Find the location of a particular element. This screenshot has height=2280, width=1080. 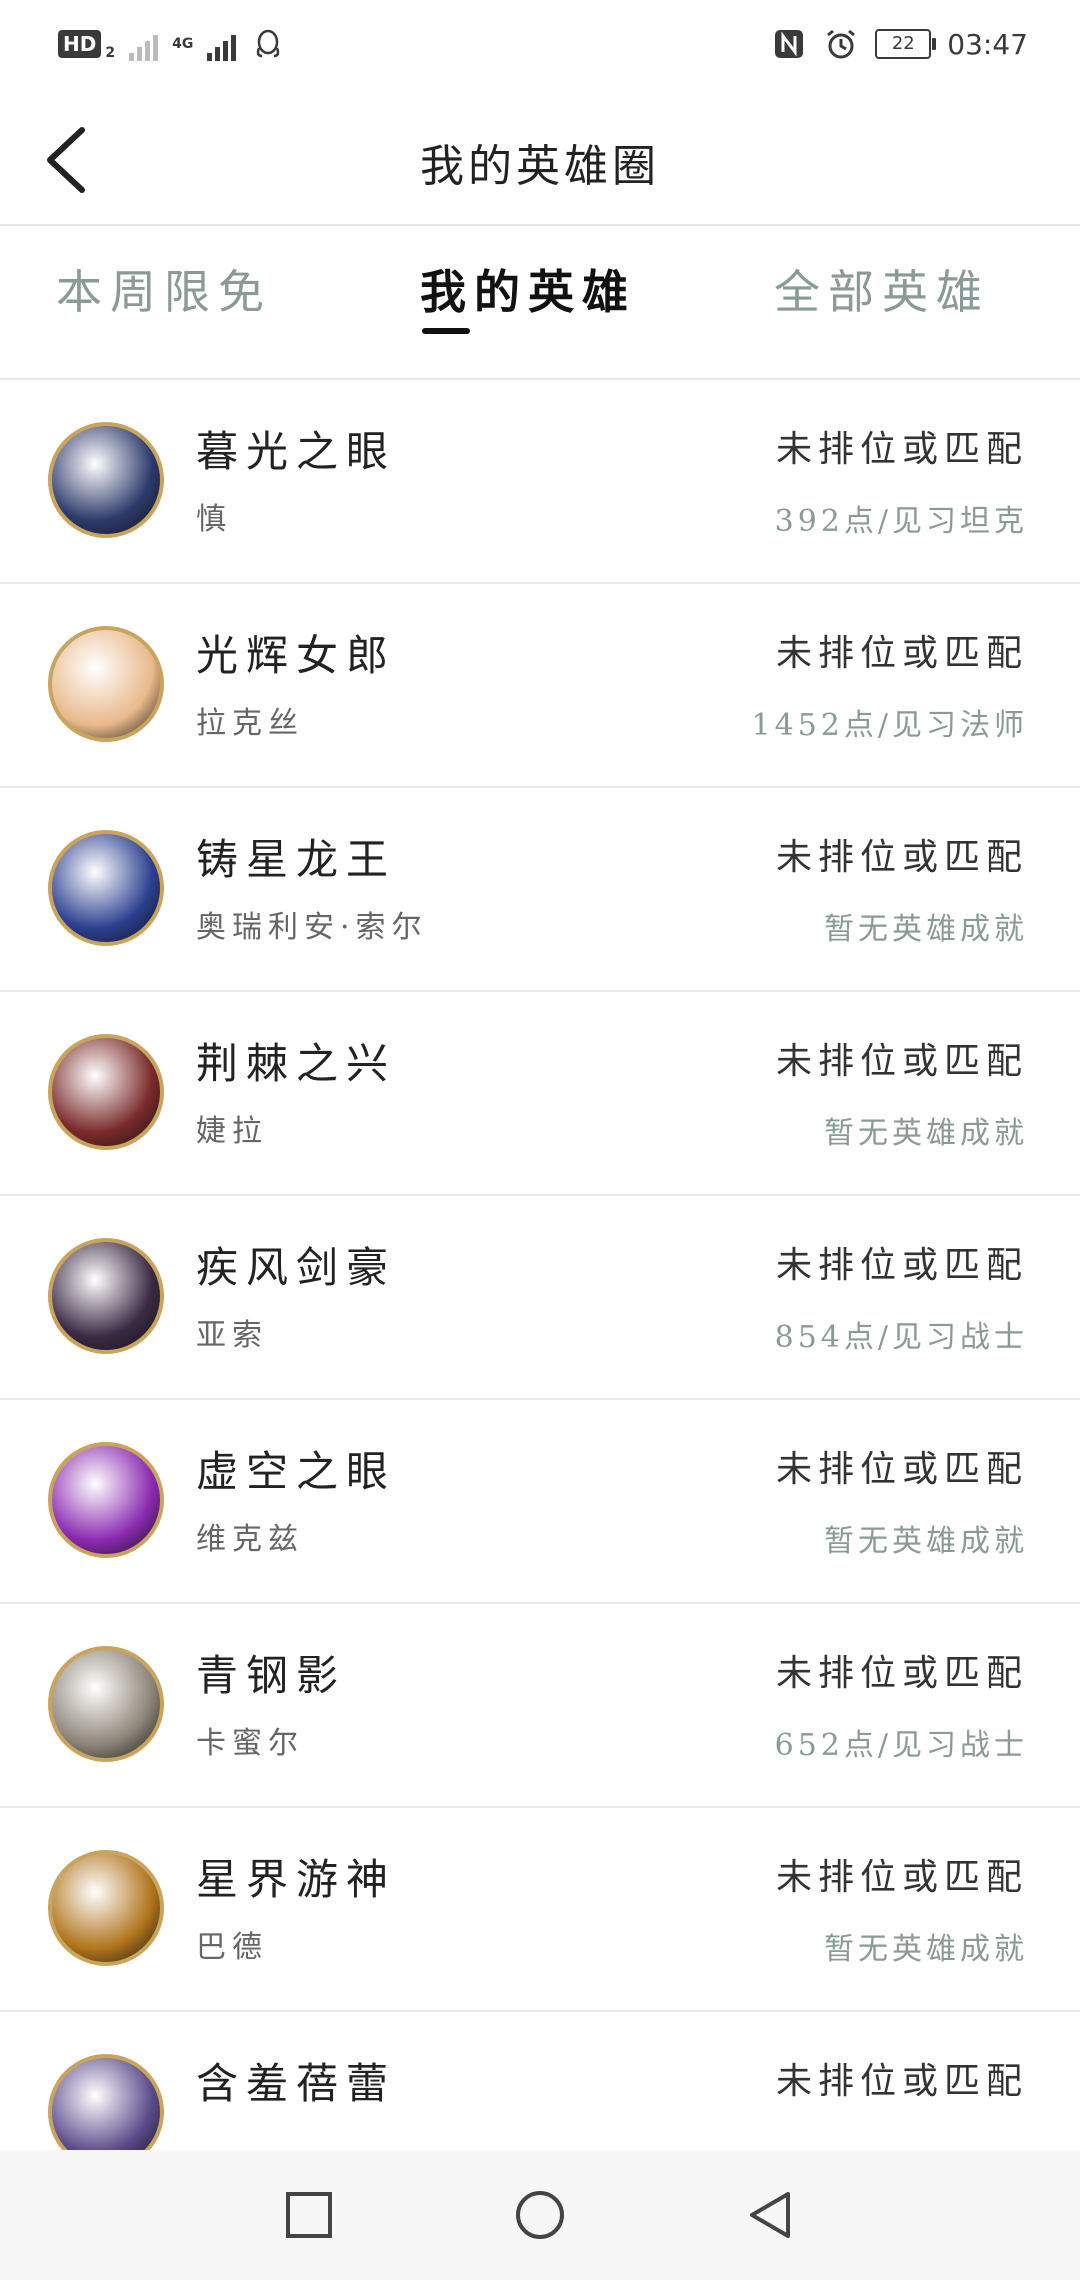

hero-title: 疾风剑豪 is located at coordinates (296, 1267).